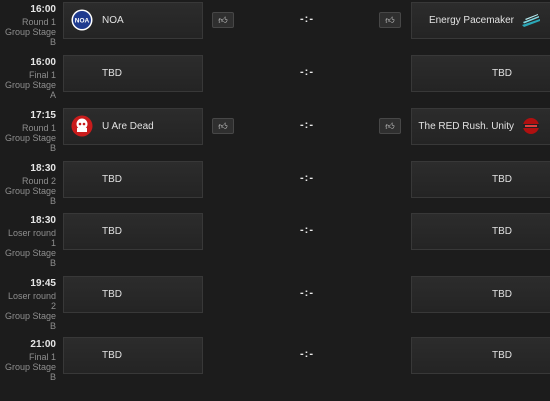  I want to click on right-team-name: The RED Rush. Unity, so click(466, 126).